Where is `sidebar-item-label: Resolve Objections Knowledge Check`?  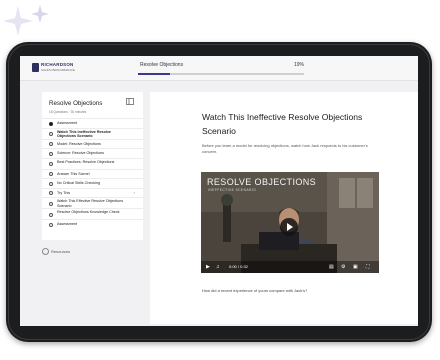
sidebar-item-label: Resolve Objections Knowledge Check is located at coordinates (88, 212).